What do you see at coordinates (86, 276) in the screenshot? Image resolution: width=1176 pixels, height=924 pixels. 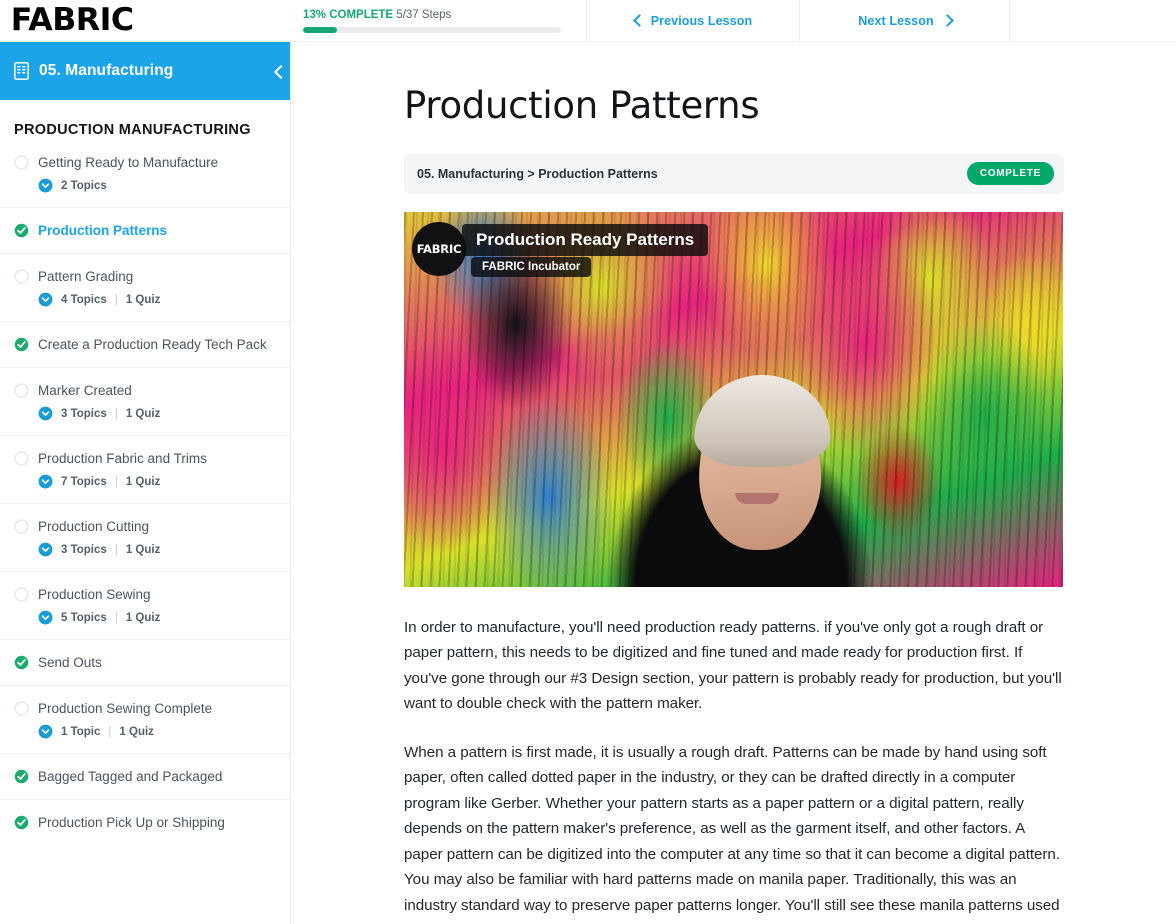 I see `sidebar-lesson-title: Pattern Grading` at bounding box center [86, 276].